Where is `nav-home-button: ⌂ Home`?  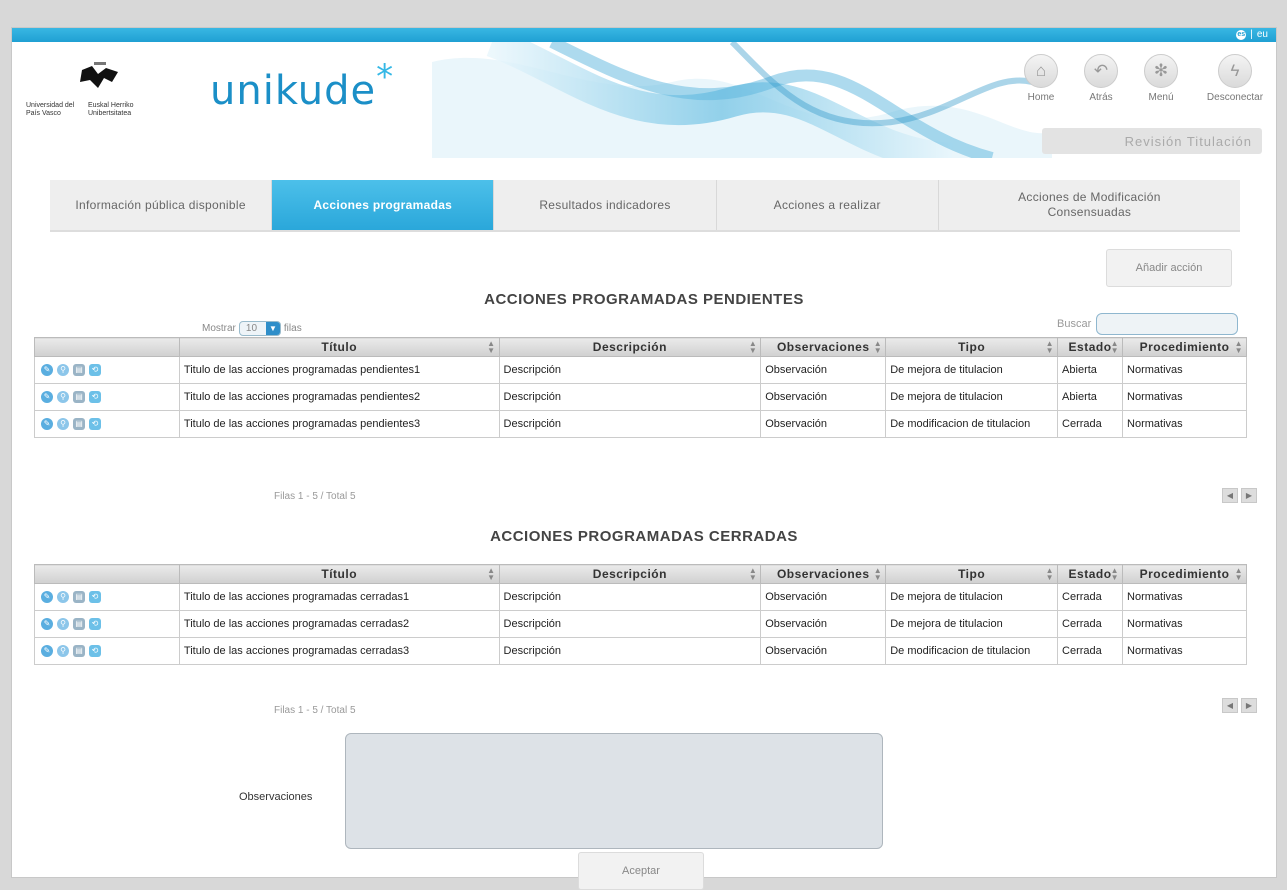
nav-home-button: ⌂ Home is located at coordinates (1041, 78).